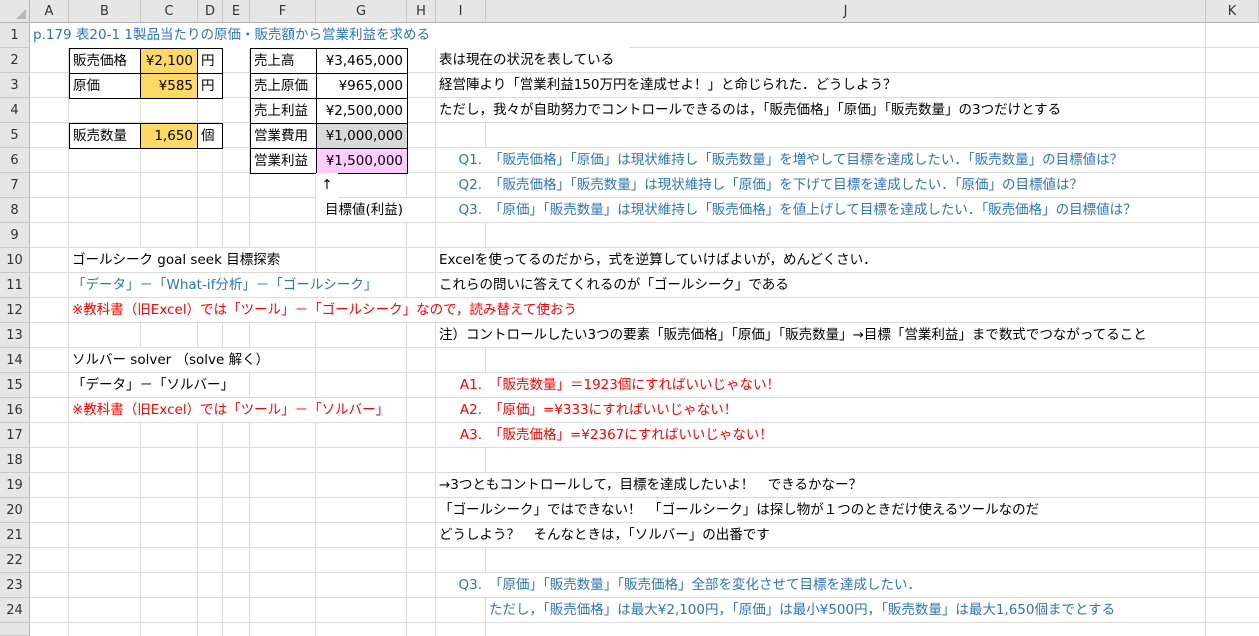 Image resolution: width=1259 pixels, height=636 pixels. I want to click on sales-label: 売上高, so click(283, 61).